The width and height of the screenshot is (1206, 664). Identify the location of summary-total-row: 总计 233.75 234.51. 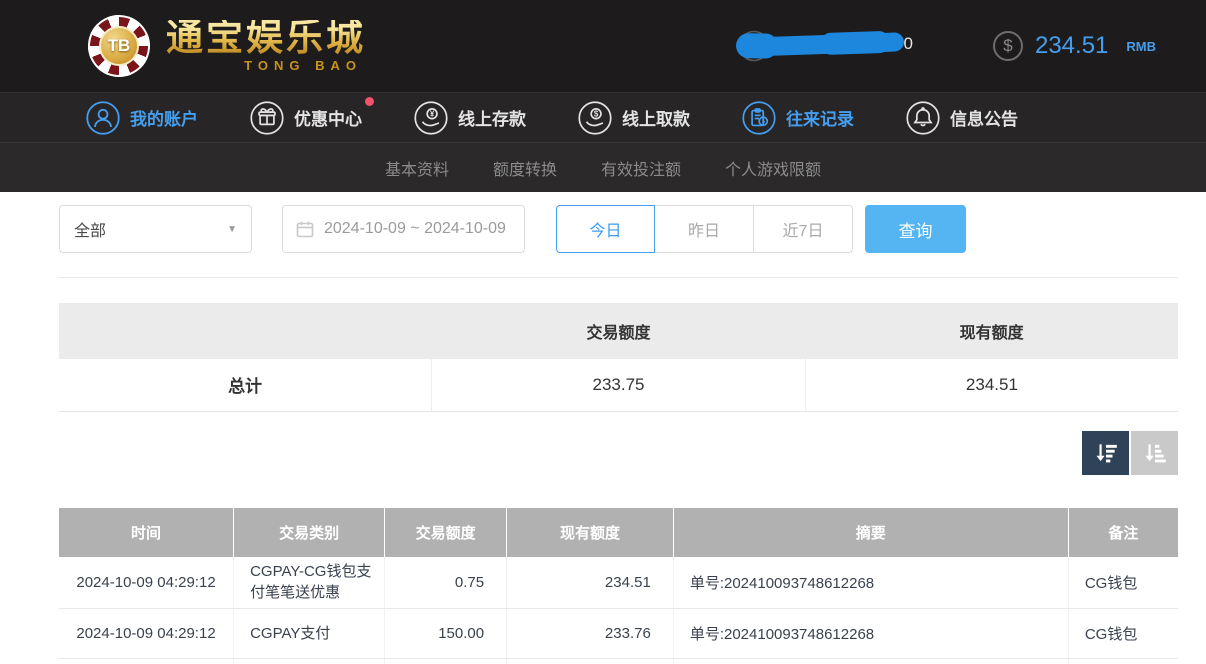
(618, 385).